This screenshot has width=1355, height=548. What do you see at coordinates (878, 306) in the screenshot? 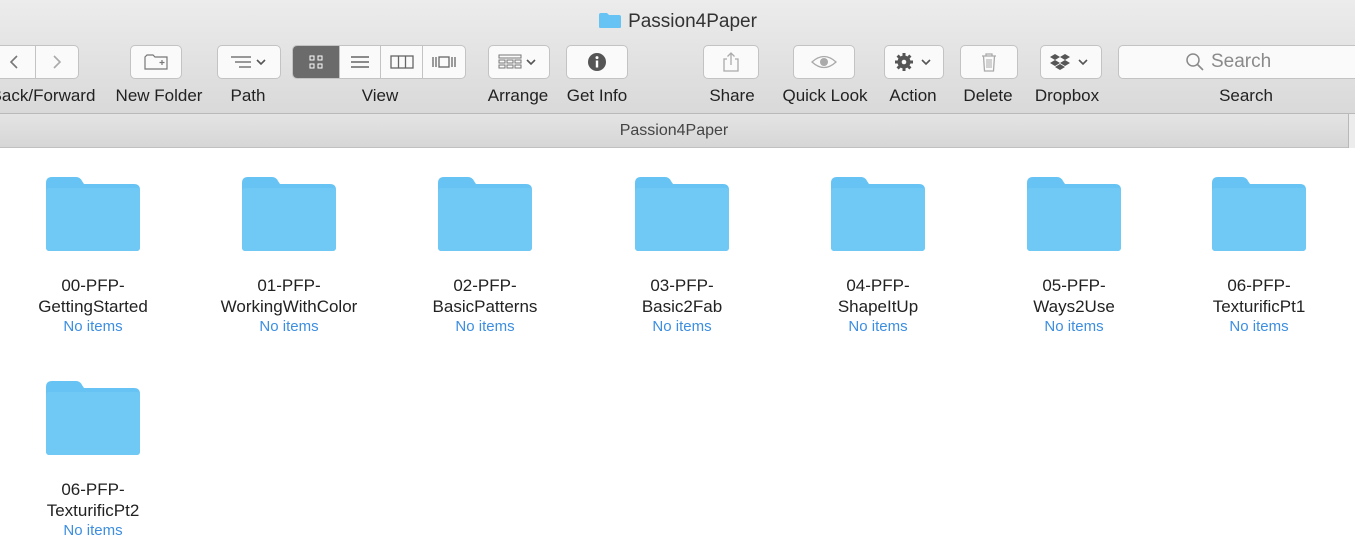
I see `folder-name-line2: ShapeItUp` at bounding box center [878, 306].